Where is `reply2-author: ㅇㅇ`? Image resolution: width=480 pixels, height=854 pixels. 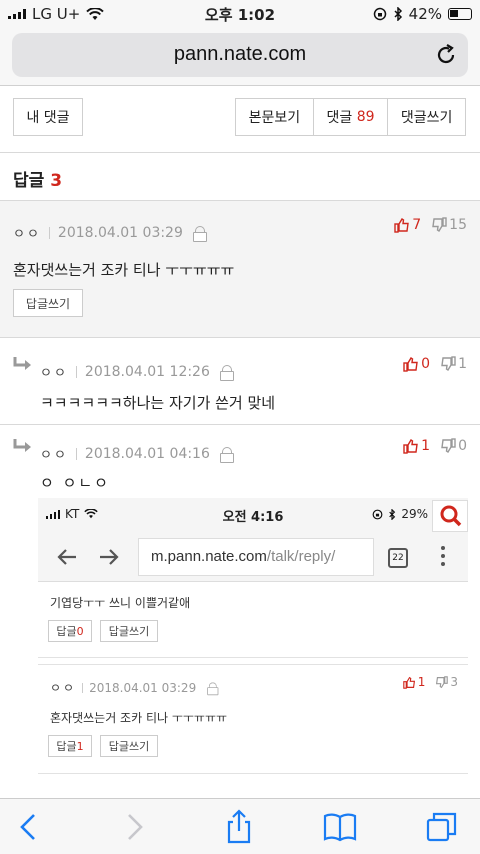 reply2-author: ㅇㅇ is located at coordinates (54, 453).